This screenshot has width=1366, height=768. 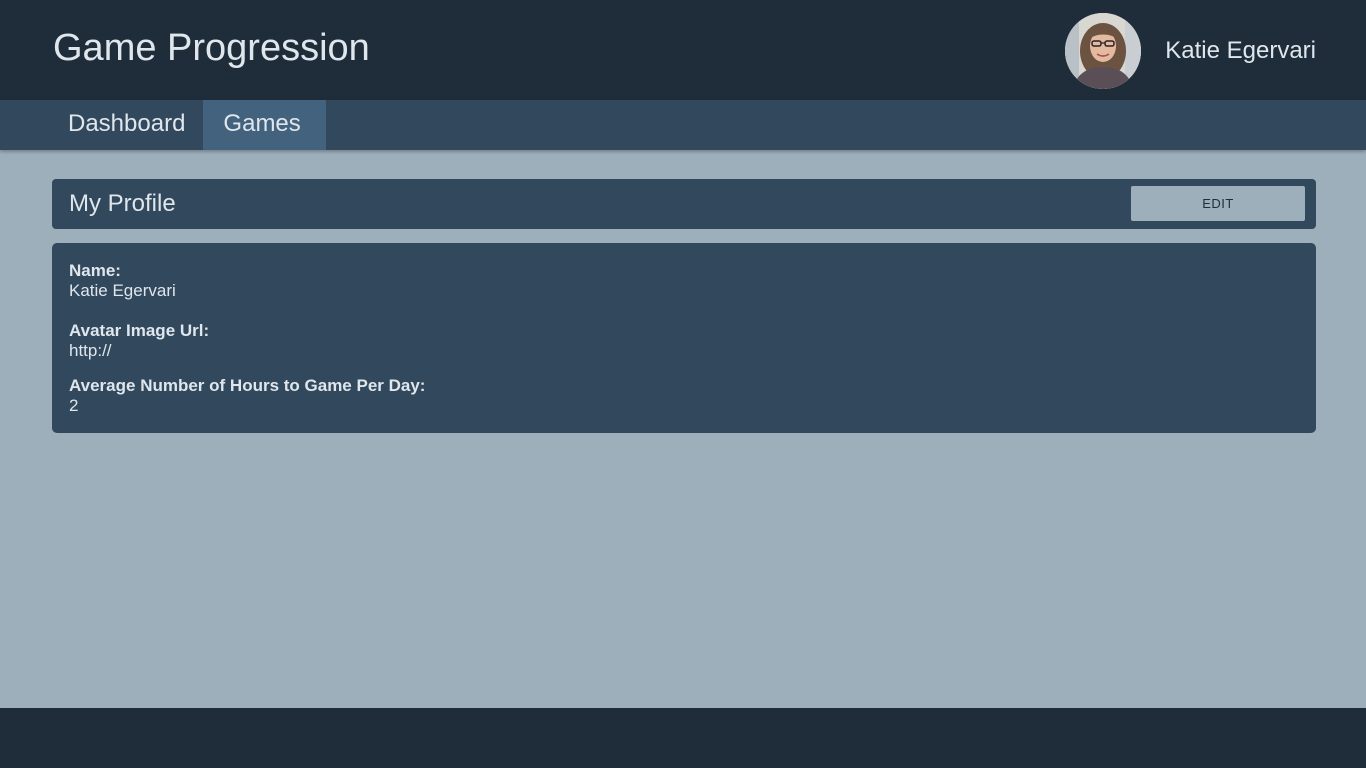 I want to click on profile-header: My Profile EDIT, so click(x=684, y=204).